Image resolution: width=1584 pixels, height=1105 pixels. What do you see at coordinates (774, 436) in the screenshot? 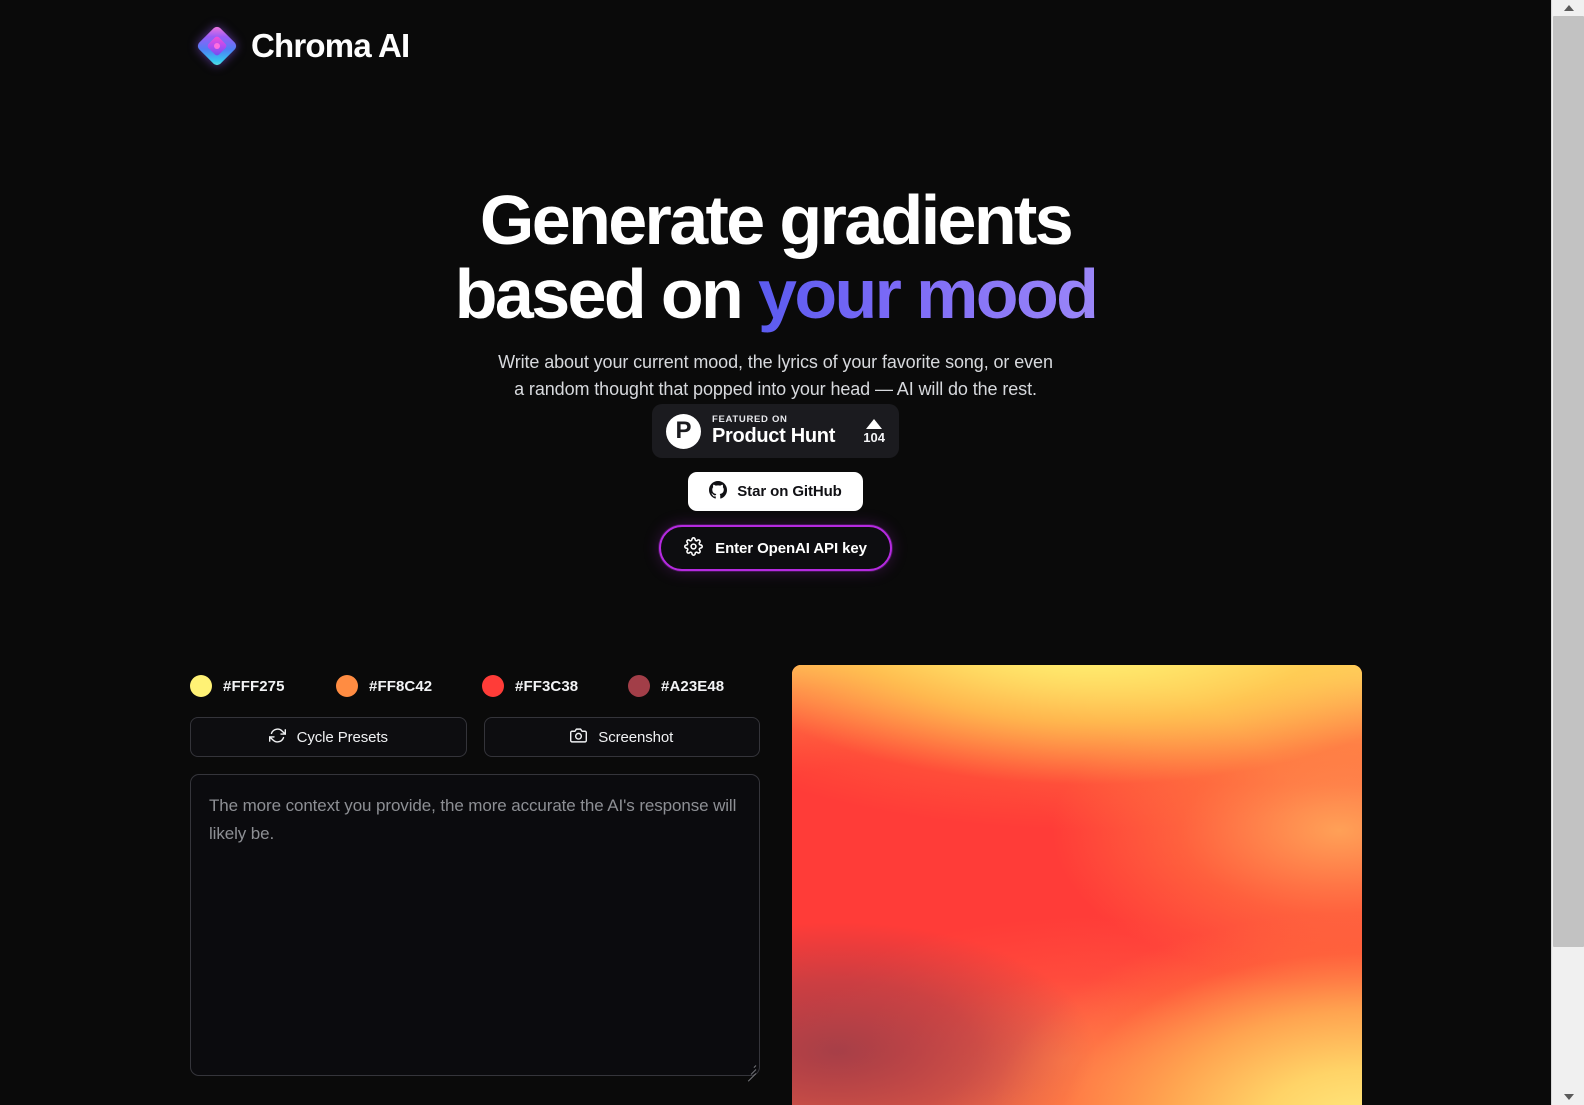
I see `product-hunt-name: Product Hunt` at bounding box center [774, 436].